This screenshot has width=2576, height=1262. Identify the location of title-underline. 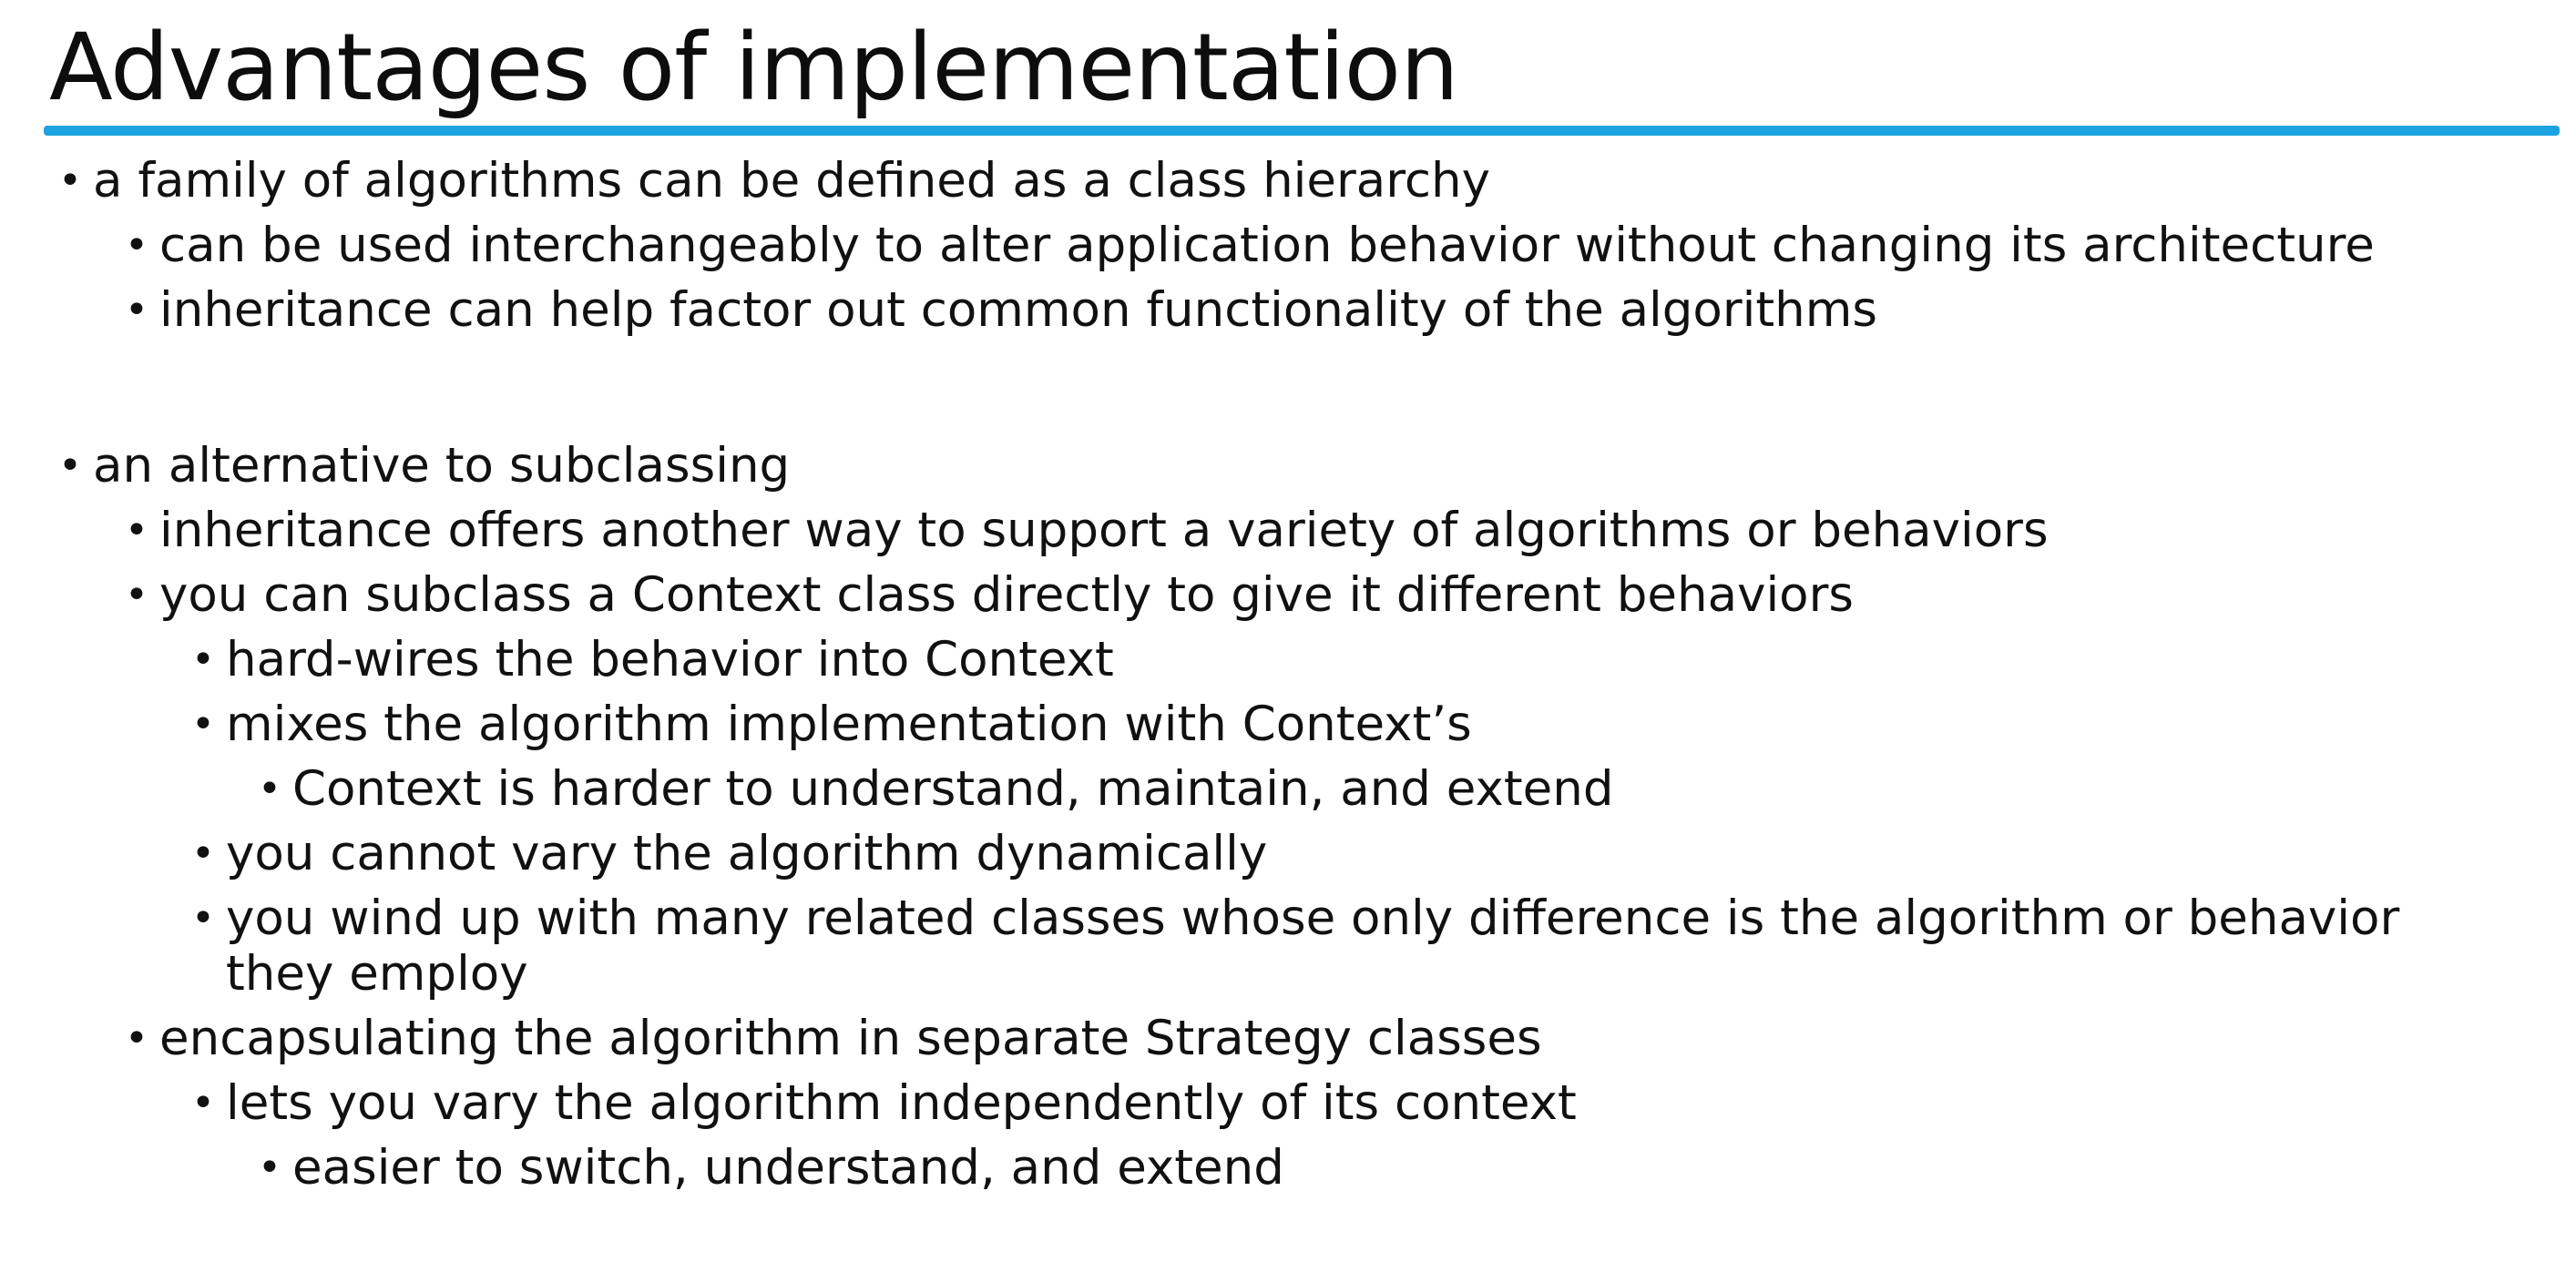
(1302, 131).